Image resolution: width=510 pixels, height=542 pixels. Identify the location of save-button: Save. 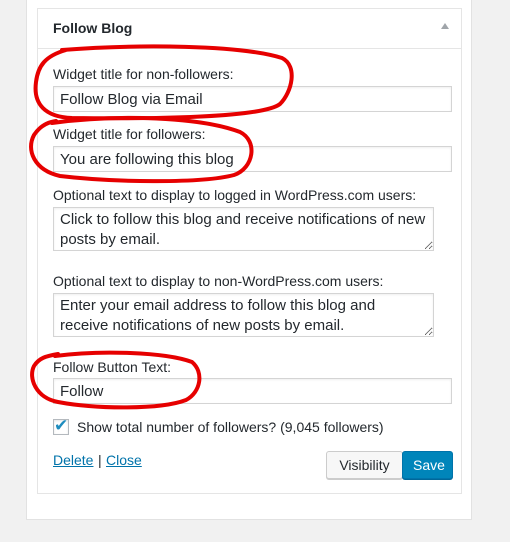
(427, 465).